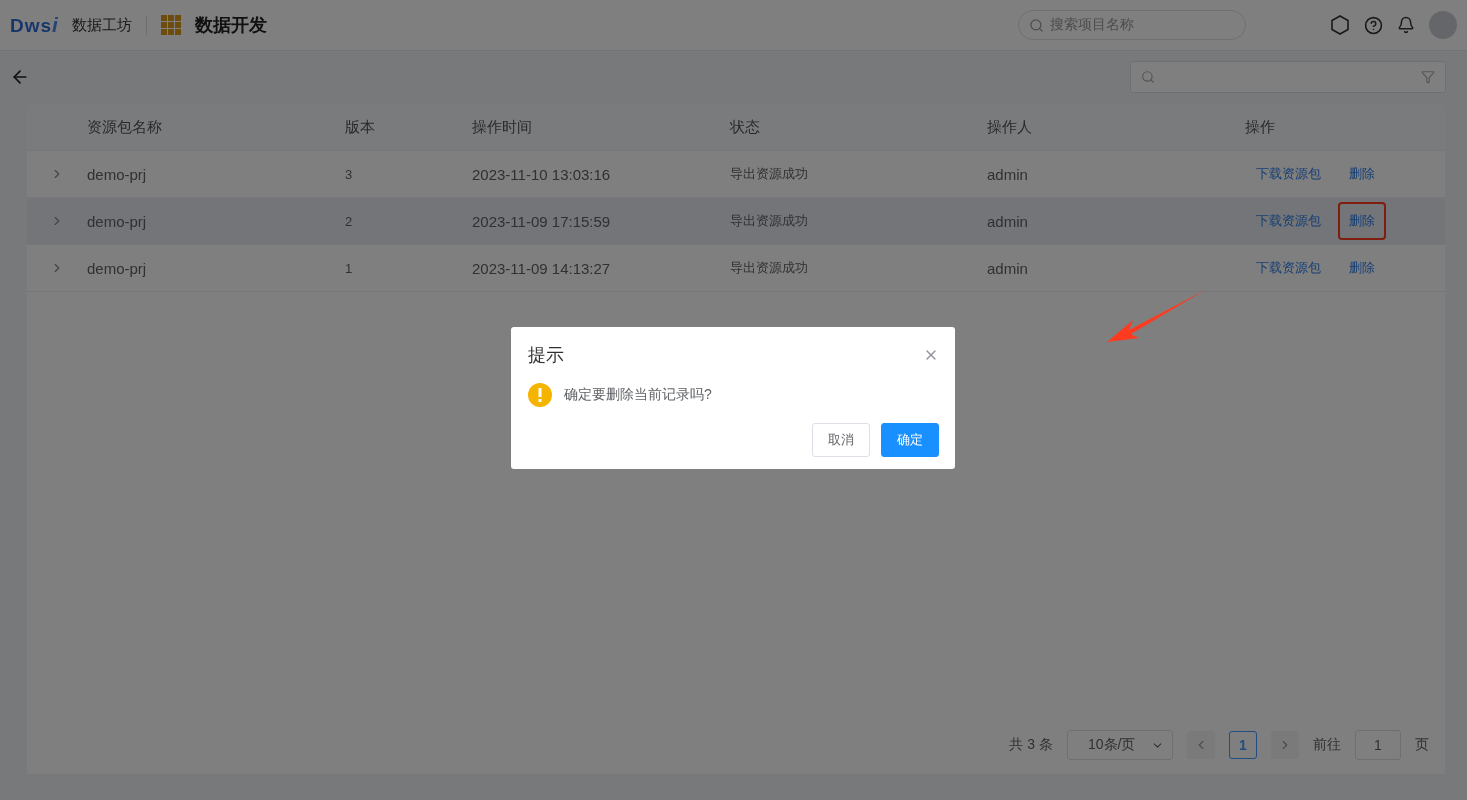 The image size is (1467, 800). I want to click on product-name: 数据工坊, so click(109, 25).